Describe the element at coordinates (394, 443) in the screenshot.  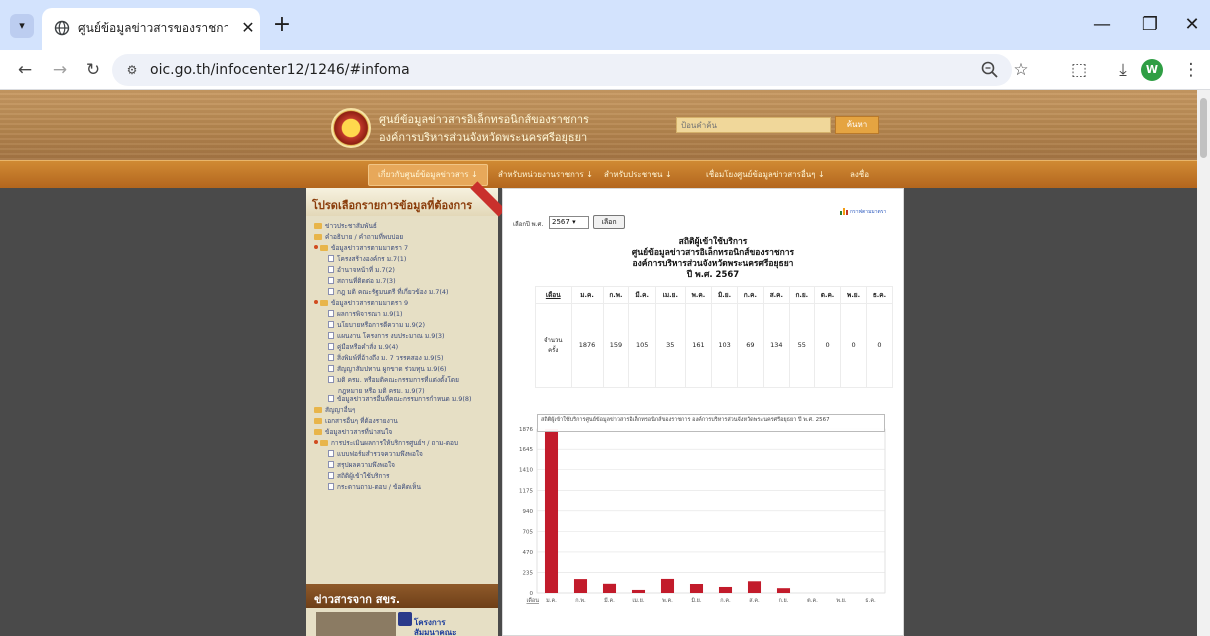
I see `sidebar-item-label: การประเมินผลการให้บริการศูนย์ฯ / ถาม-ตอบ` at that location.